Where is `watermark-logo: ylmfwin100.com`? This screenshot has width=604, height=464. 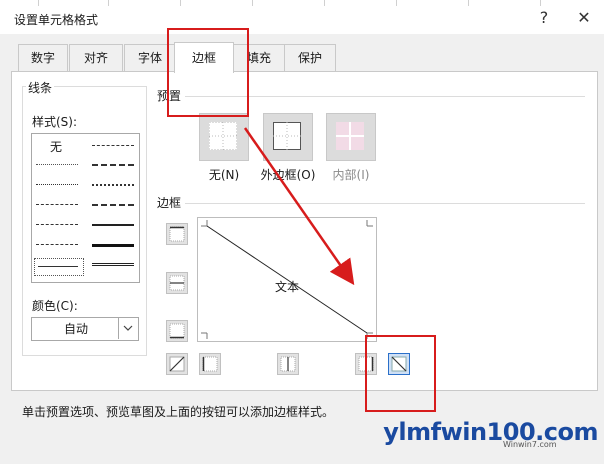 watermark-logo: ylmfwin100.com is located at coordinates (490, 432).